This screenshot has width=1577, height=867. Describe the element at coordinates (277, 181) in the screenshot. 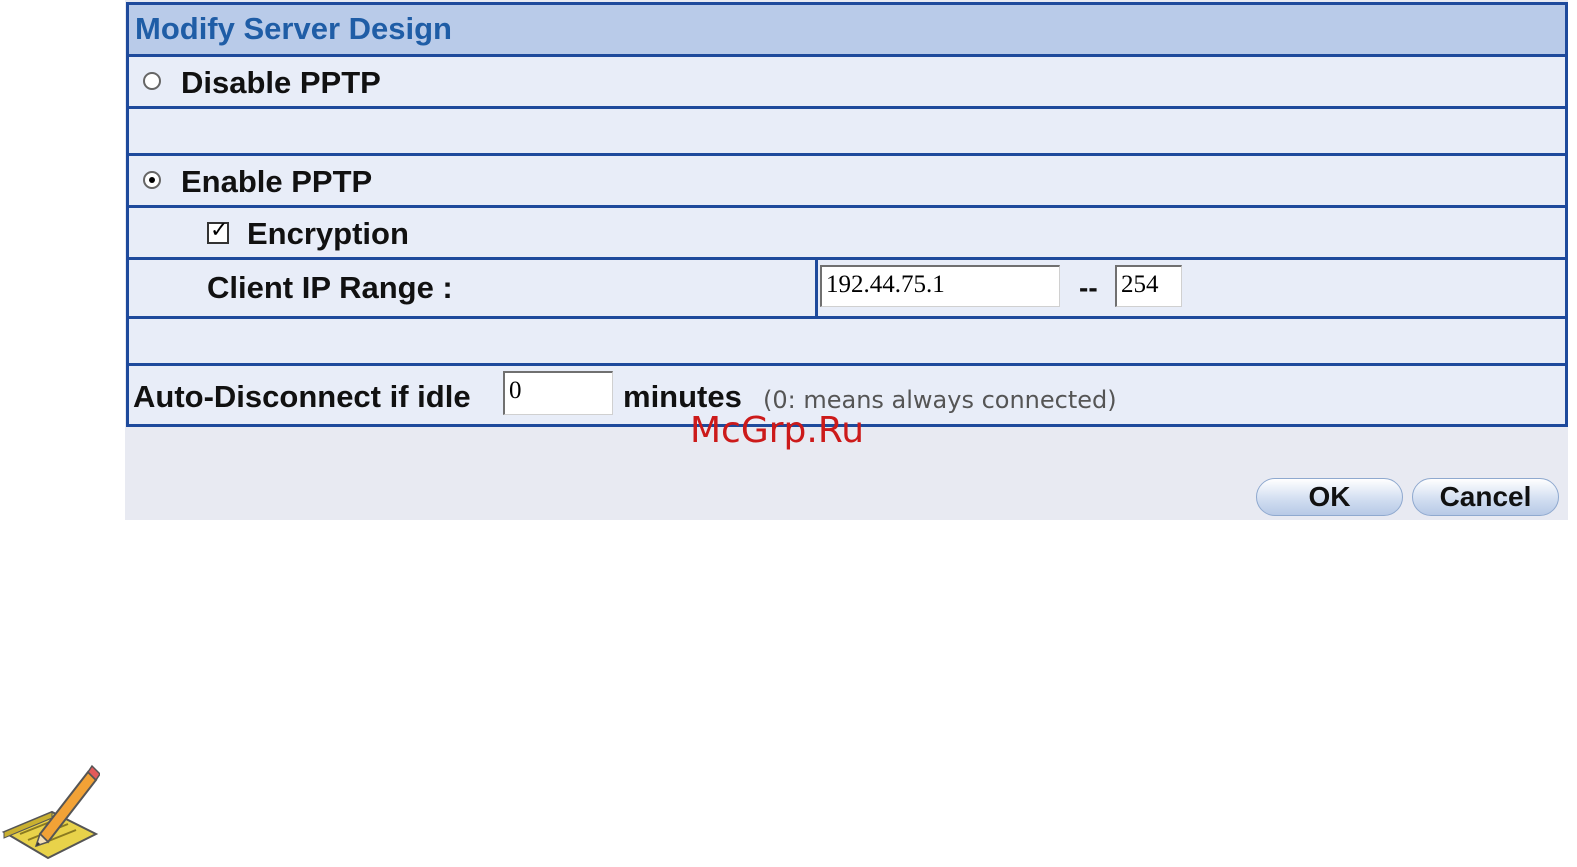

I see `enable-pptp-label: Enable PPTP` at that location.